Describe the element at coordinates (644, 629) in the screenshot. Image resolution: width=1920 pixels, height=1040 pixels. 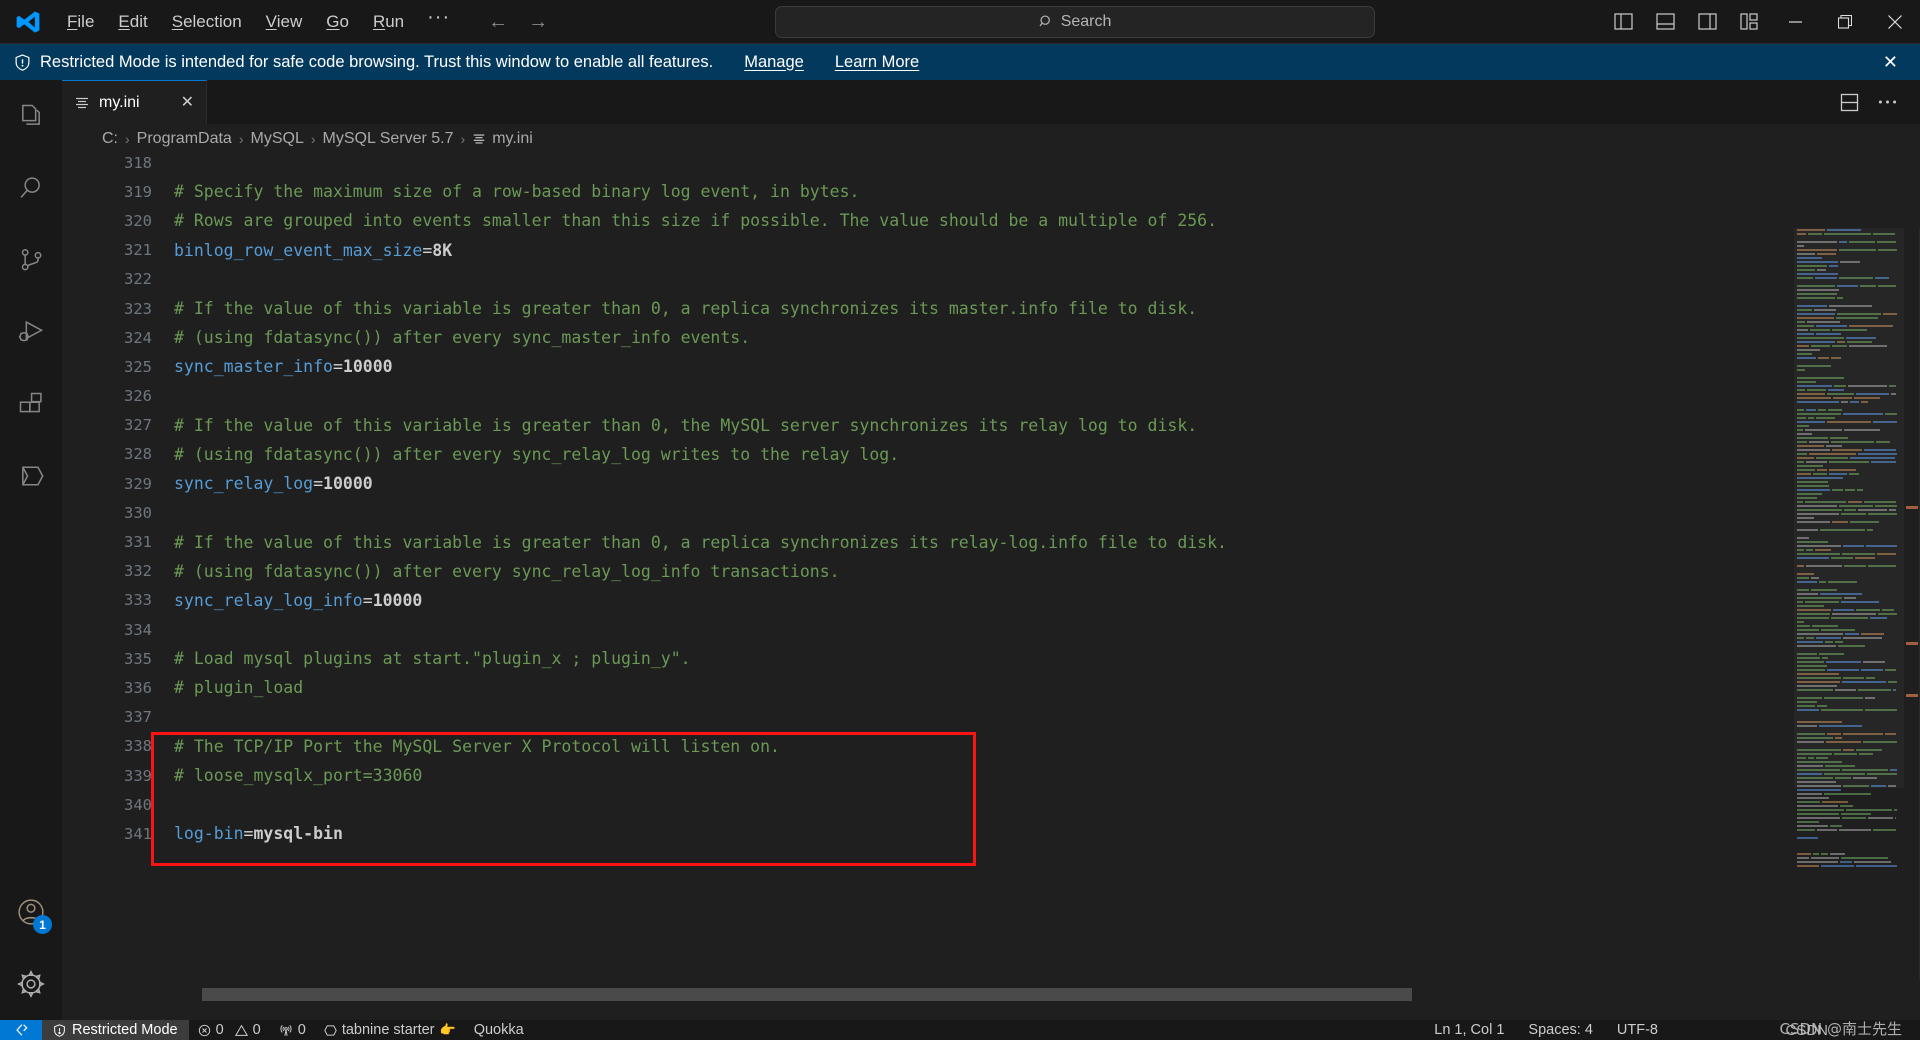
I see `code-line: 334` at that location.